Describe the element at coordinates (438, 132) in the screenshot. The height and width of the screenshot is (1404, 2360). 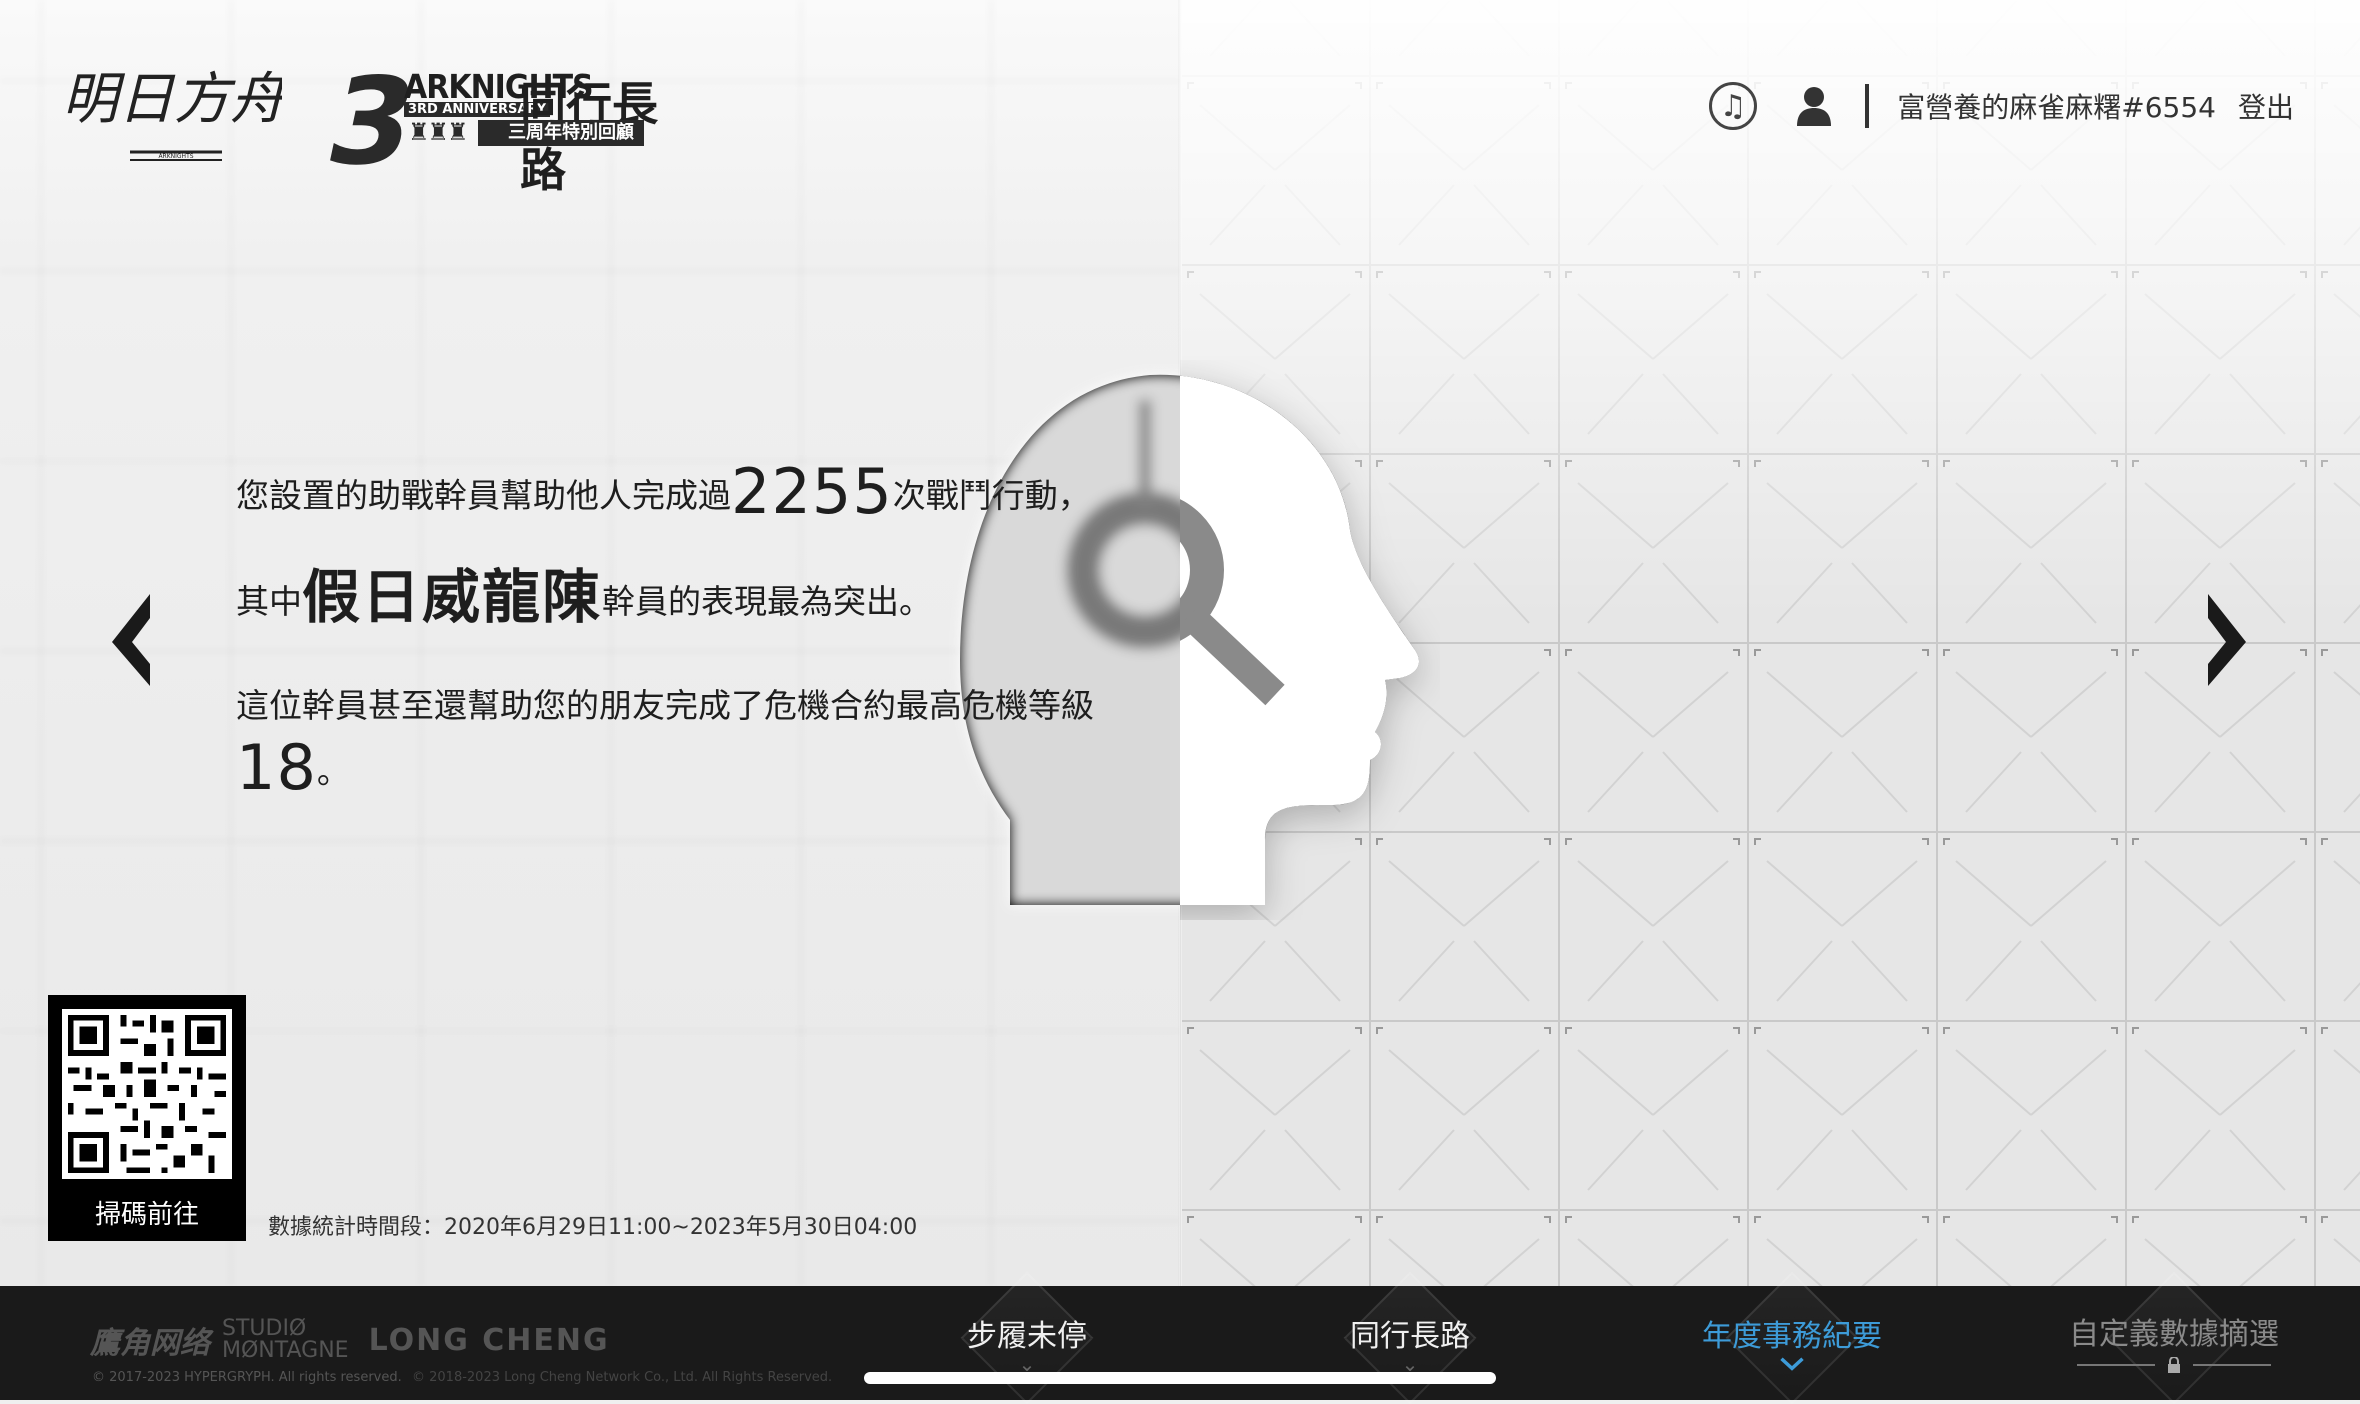
I see `chess-icon: ♜♜♜` at that location.